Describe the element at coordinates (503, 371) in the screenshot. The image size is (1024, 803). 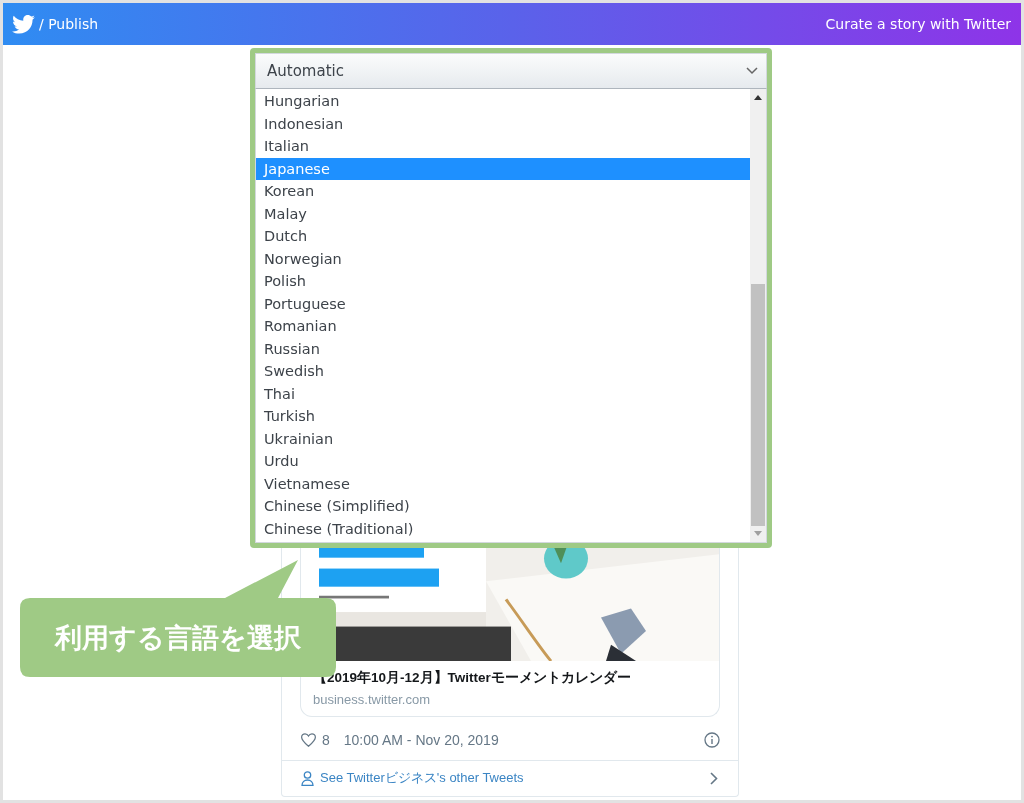
I see `language-option: Swedish` at that location.